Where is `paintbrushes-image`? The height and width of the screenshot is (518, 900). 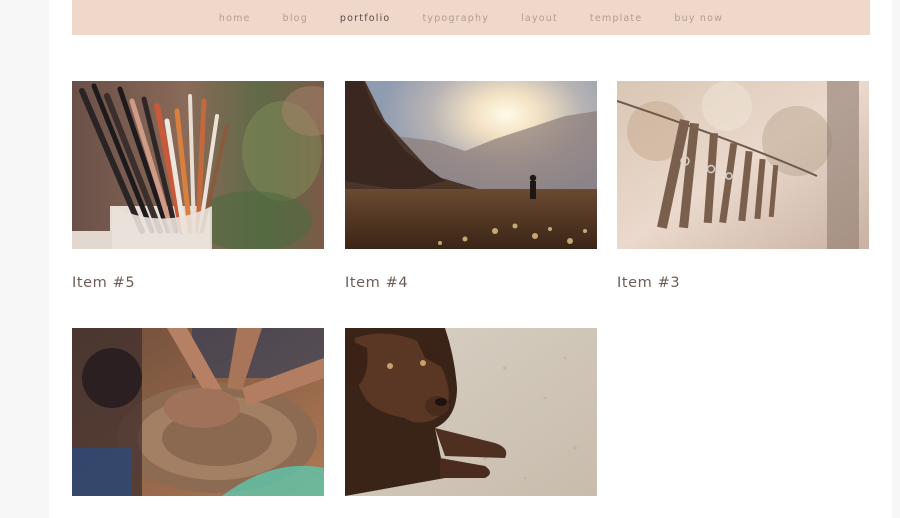 paintbrushes-image is located at coordinates (198, 165).